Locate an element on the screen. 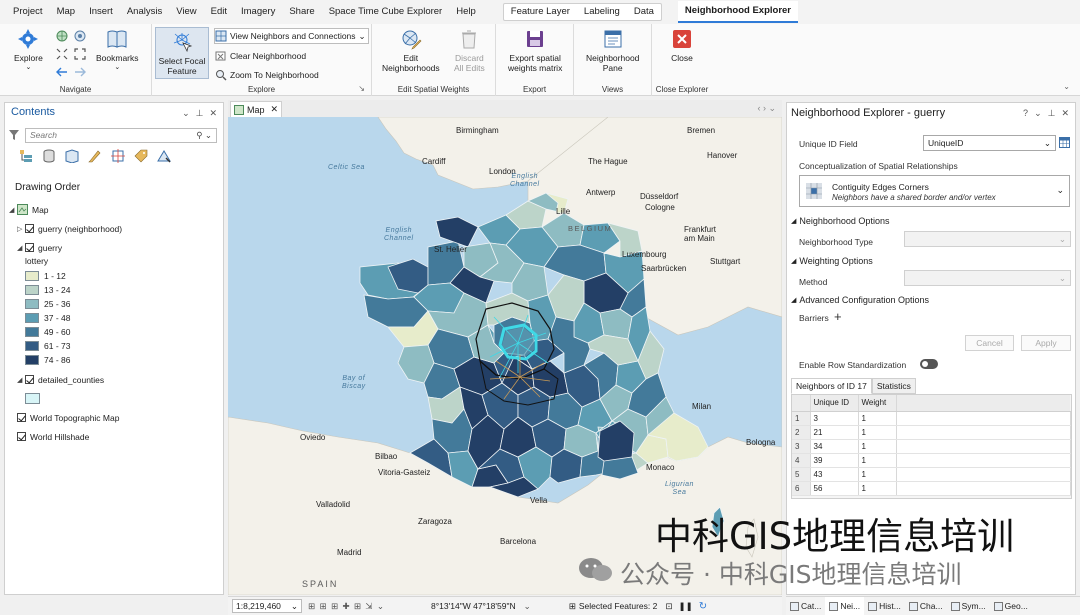  weight-column-header: Weight is located at coordinates (877, 403).